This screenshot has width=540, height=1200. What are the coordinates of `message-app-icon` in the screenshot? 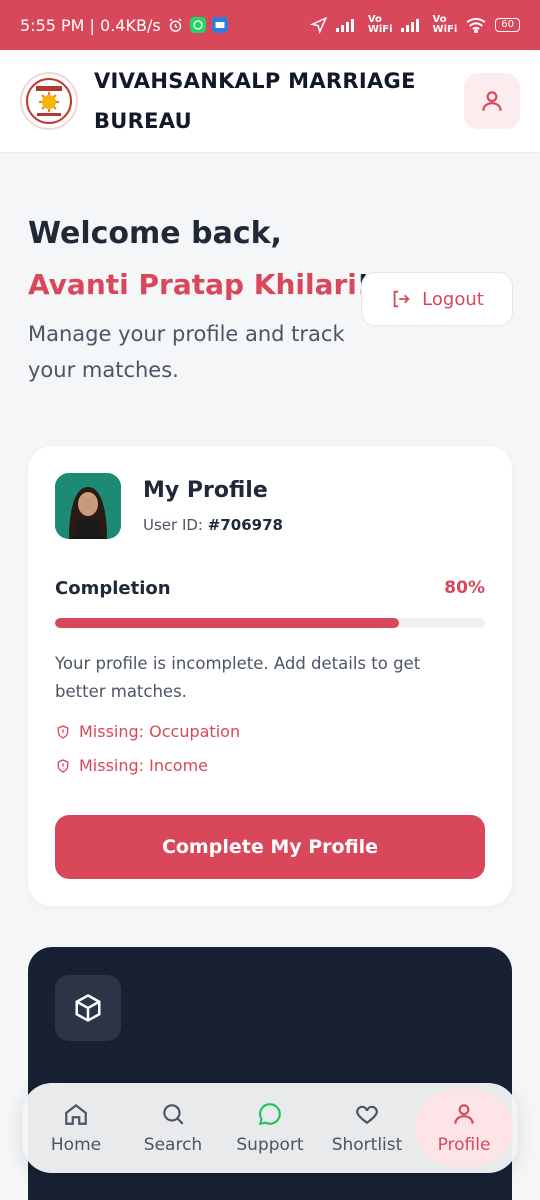 It's located at (219, 25).